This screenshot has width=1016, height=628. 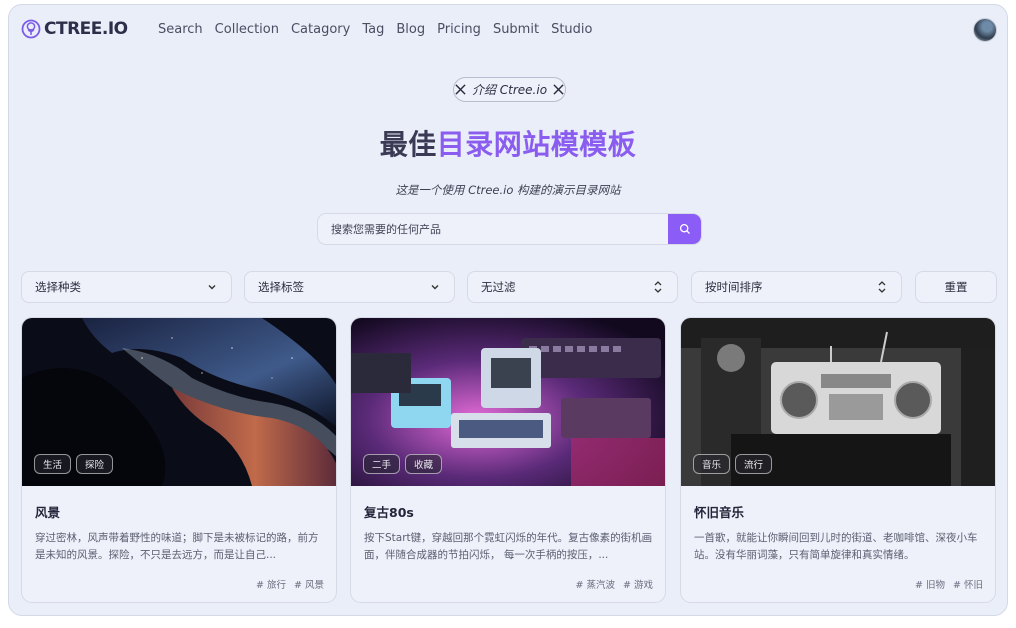 I want to click on card-title: 怀旧音乐, so click(x=719, y=512).